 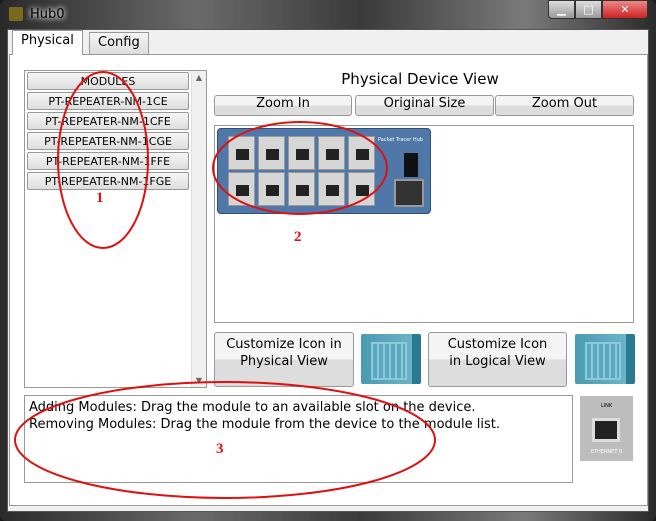 I want to click on annotation-label-3: 3, so click(x=220, y=449).